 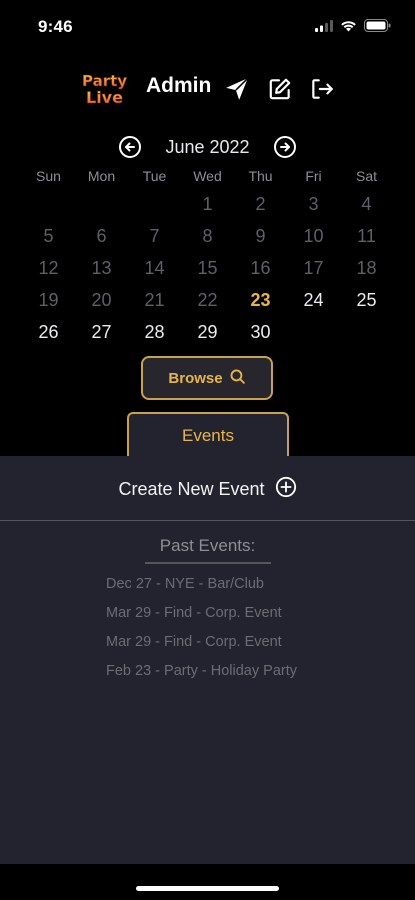 I want to click on calendar-day: 30, so click(x=260, y=332).